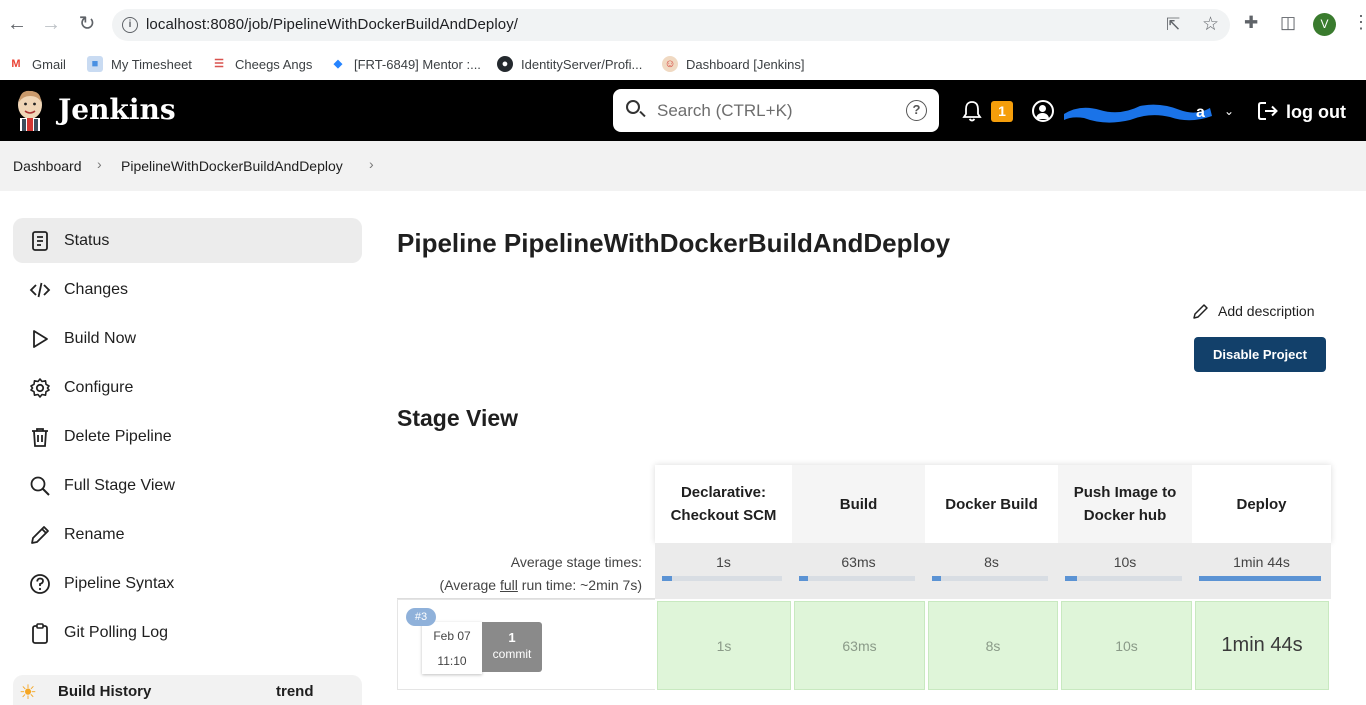  I want to click on sun-icon: ☀, so click(28, 693).